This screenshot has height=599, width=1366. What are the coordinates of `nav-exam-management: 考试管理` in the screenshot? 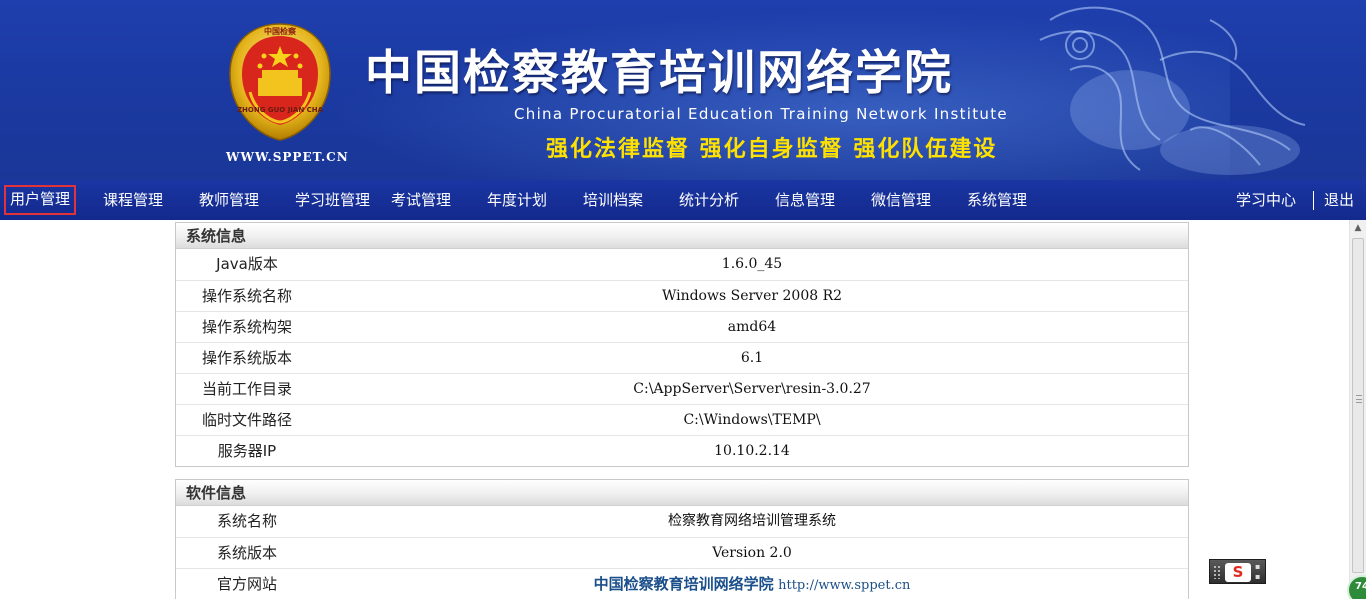 It's located at (421, 200).